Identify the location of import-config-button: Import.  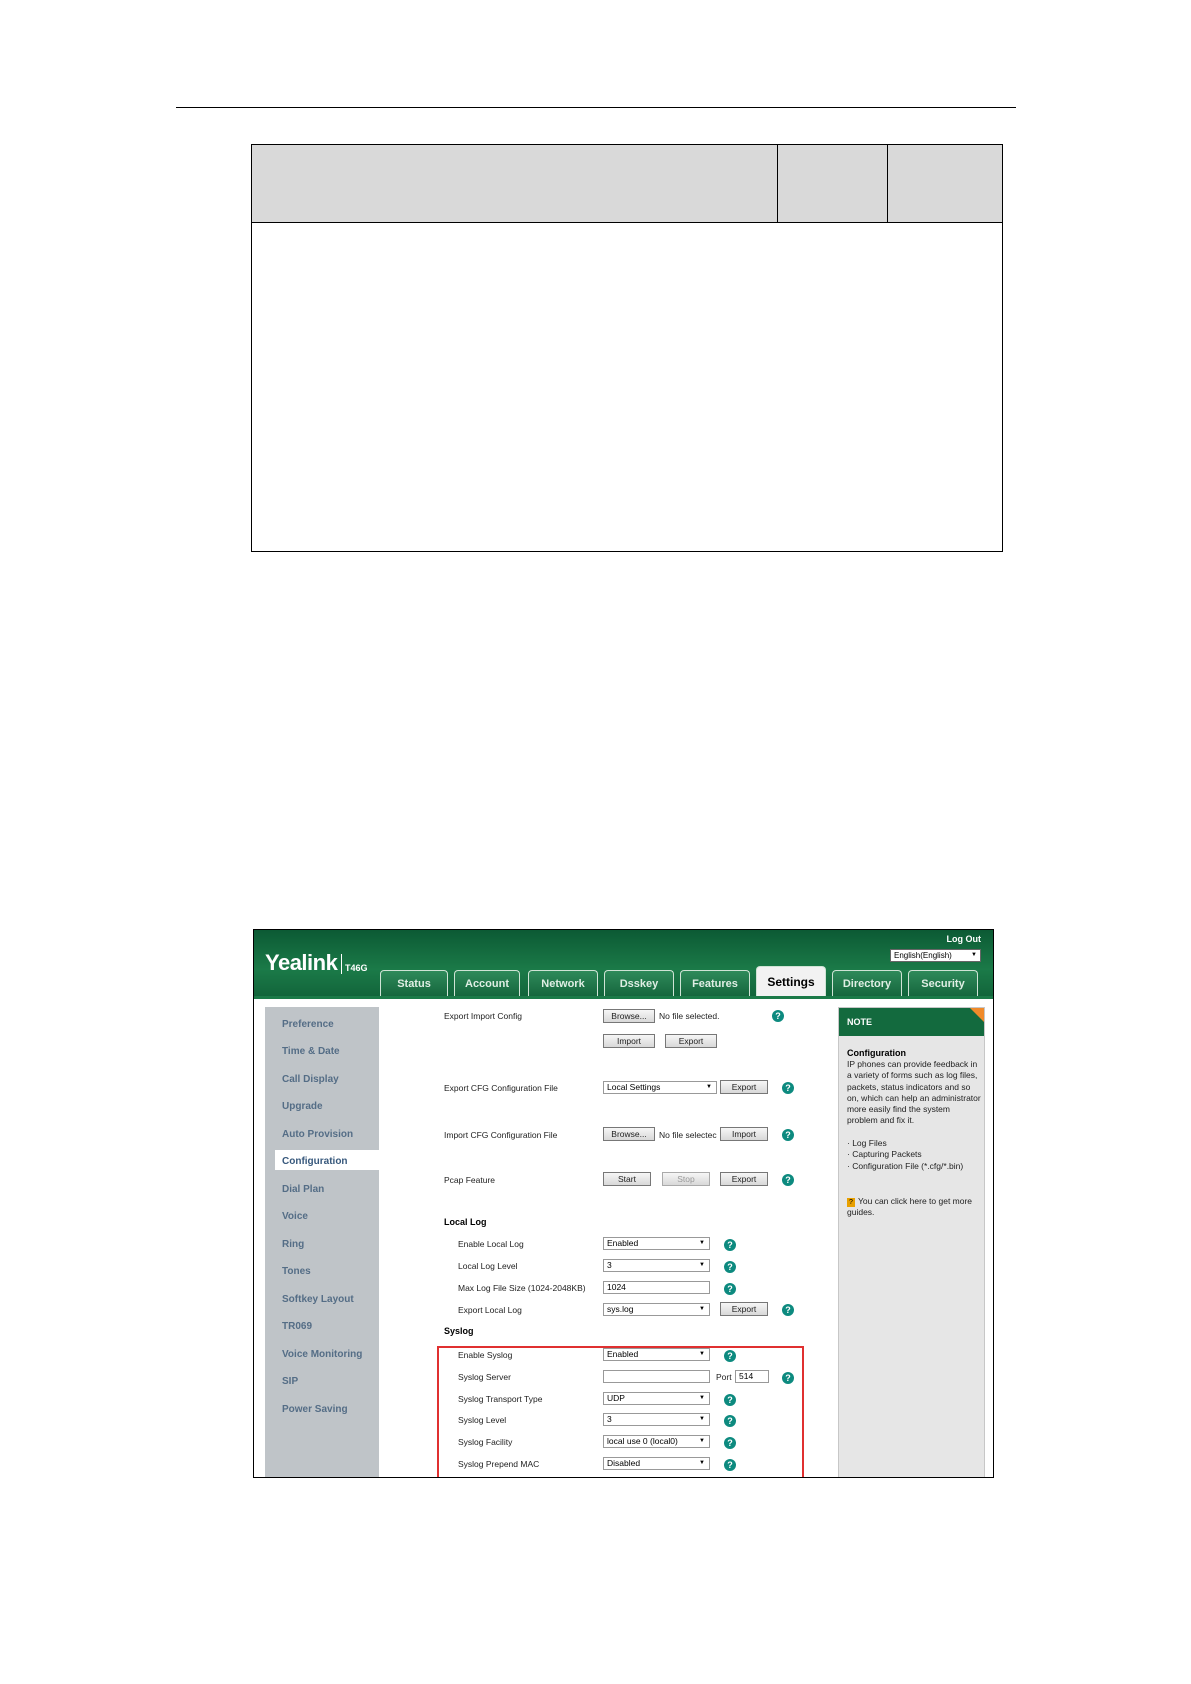
(629, 1041).